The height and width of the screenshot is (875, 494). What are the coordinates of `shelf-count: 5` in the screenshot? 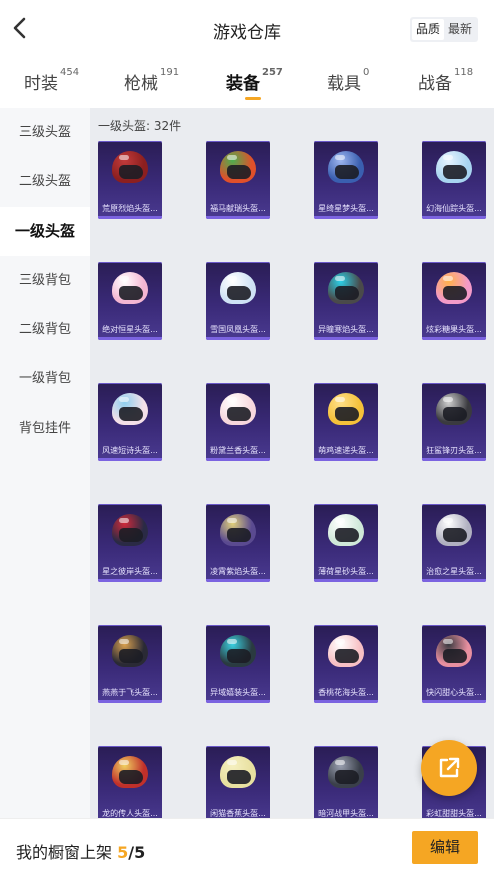 It's located at (123, 852).